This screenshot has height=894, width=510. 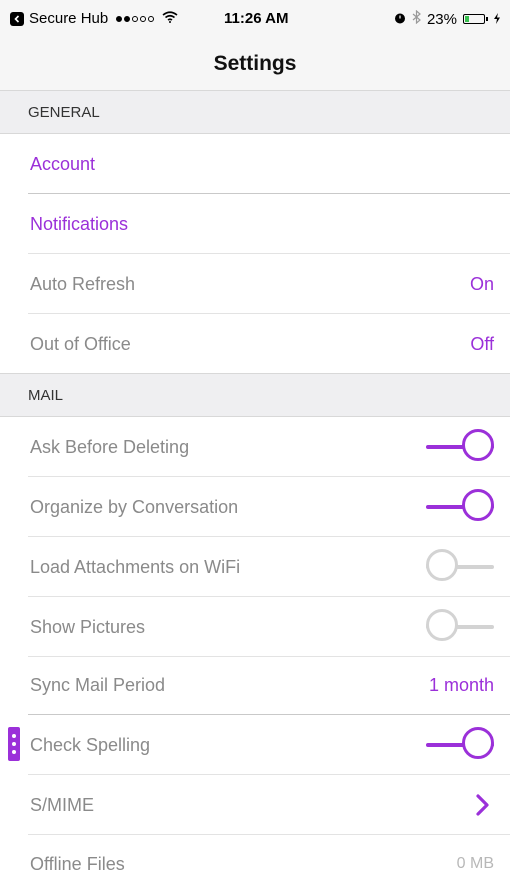 What do you see at coordinates (255, 805) in the screenshot?
I see `row-smime: S/MIME` at bounding box center [255, 805].